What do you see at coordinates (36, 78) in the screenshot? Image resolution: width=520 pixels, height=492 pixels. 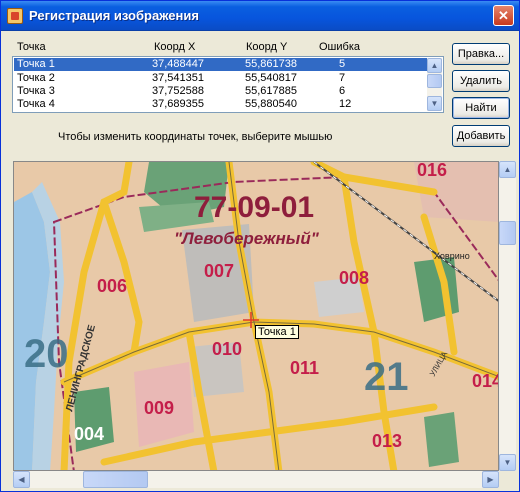 I see `cell-point: Точка 2` at bounding box center [36, 78].